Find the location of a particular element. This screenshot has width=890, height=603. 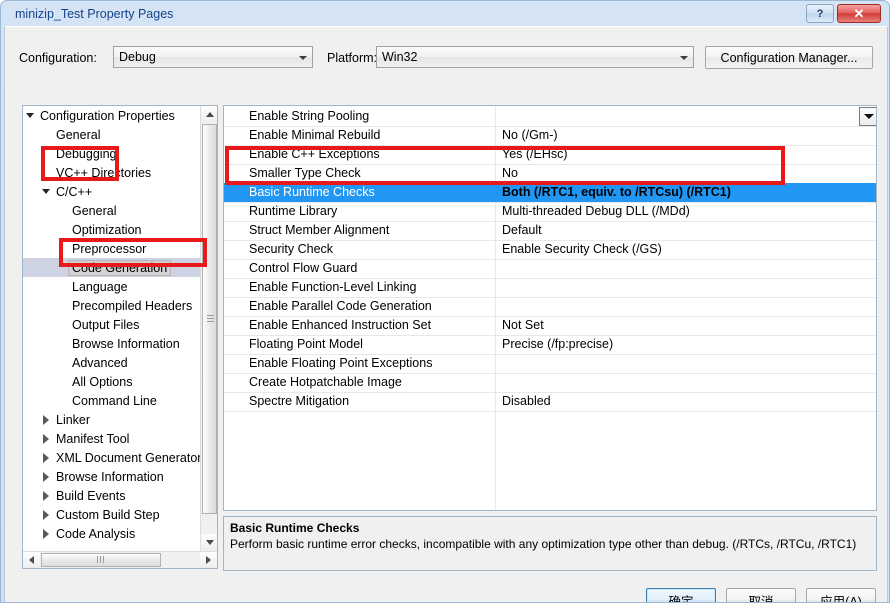

cancel-button: 取消 is located at coordinates (761, 595).